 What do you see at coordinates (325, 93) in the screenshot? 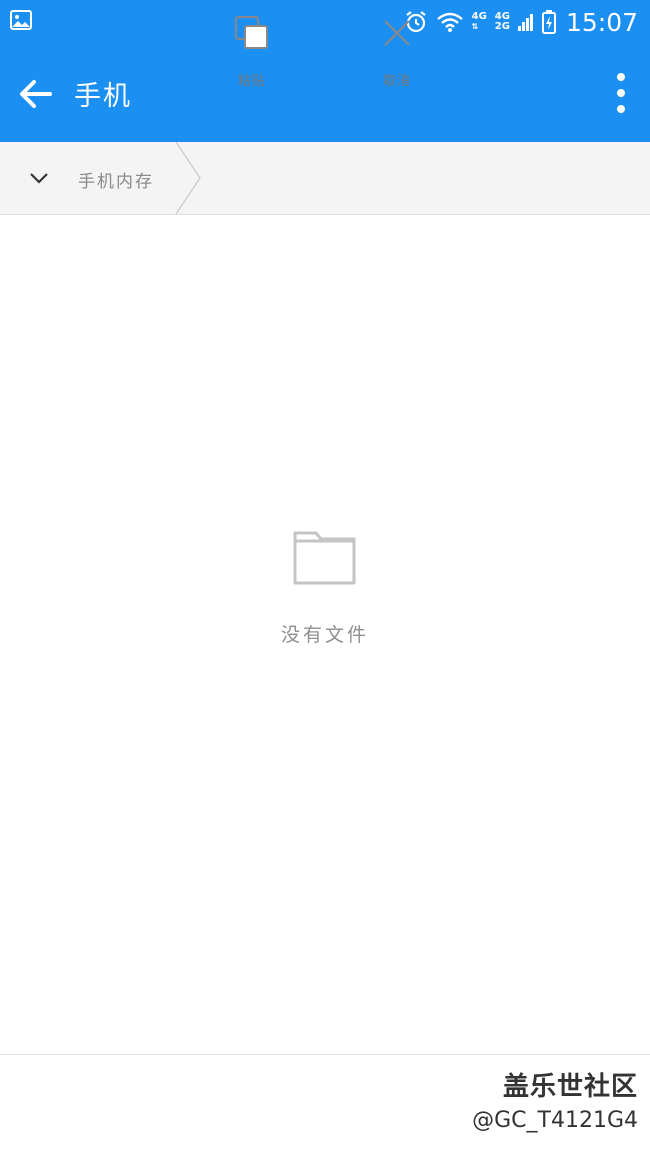
I see `app-bar: 手机` at bounding box center [325, 93].